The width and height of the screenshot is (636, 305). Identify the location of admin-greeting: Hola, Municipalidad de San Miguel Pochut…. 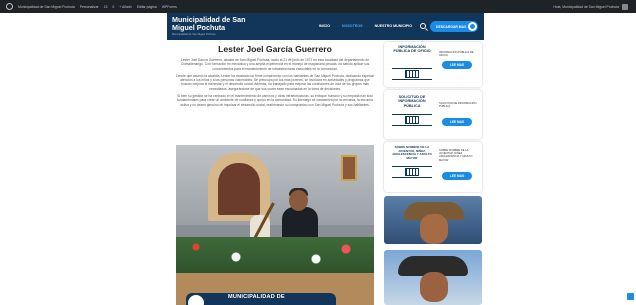
(586, 7).